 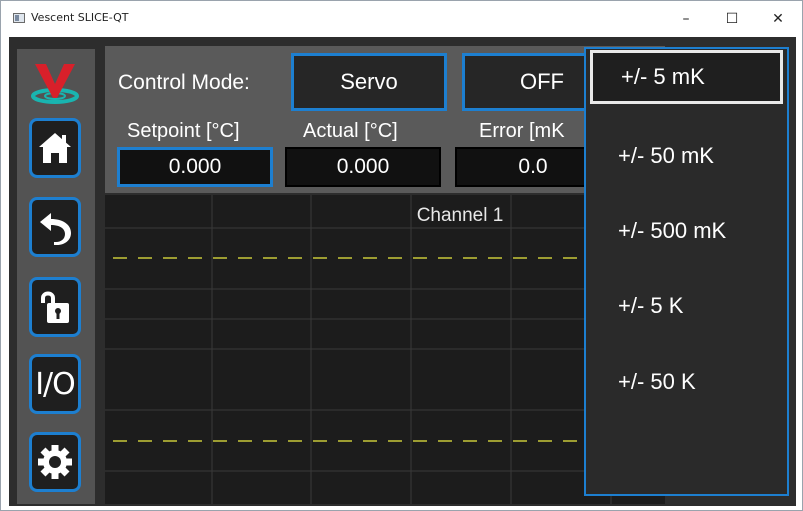 I want to click on range-option: +/- 5 mK, so click(x=686, y=77).